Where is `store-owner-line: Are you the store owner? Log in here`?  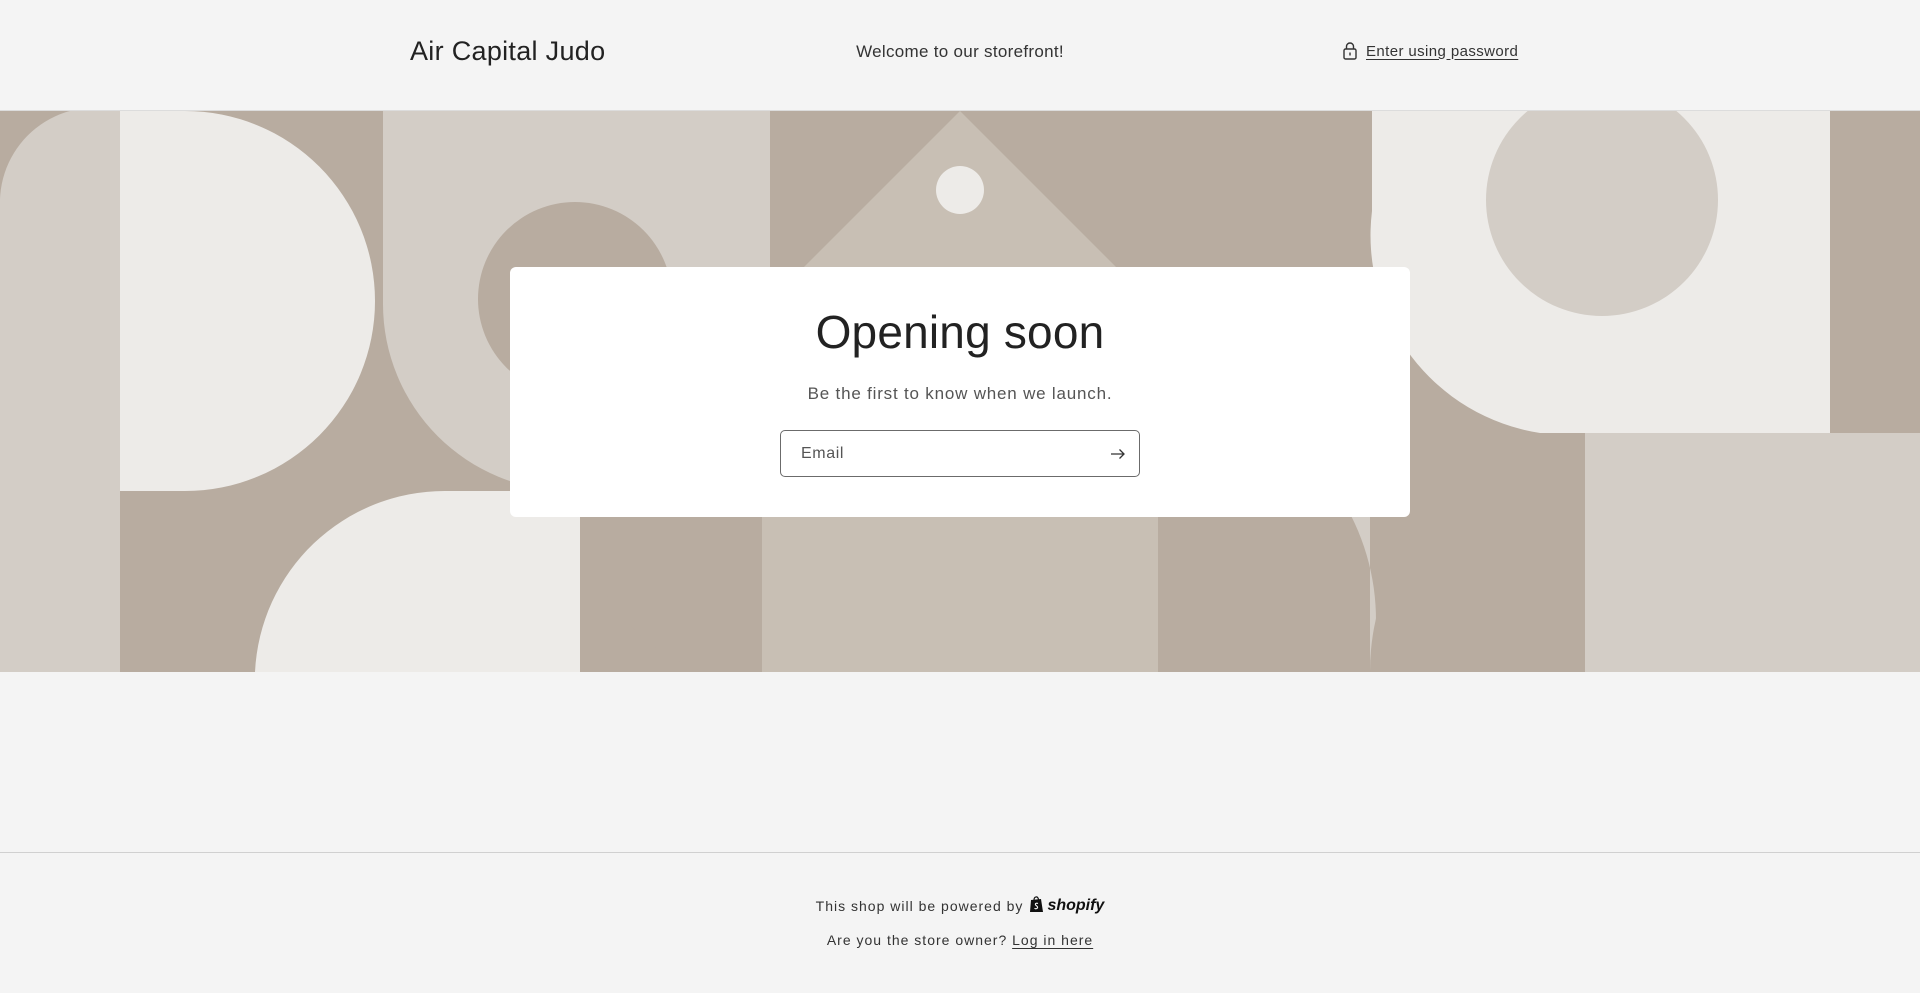
store-owner-line: Are you the store owner? Log in here is located at coordinates (960, 940).